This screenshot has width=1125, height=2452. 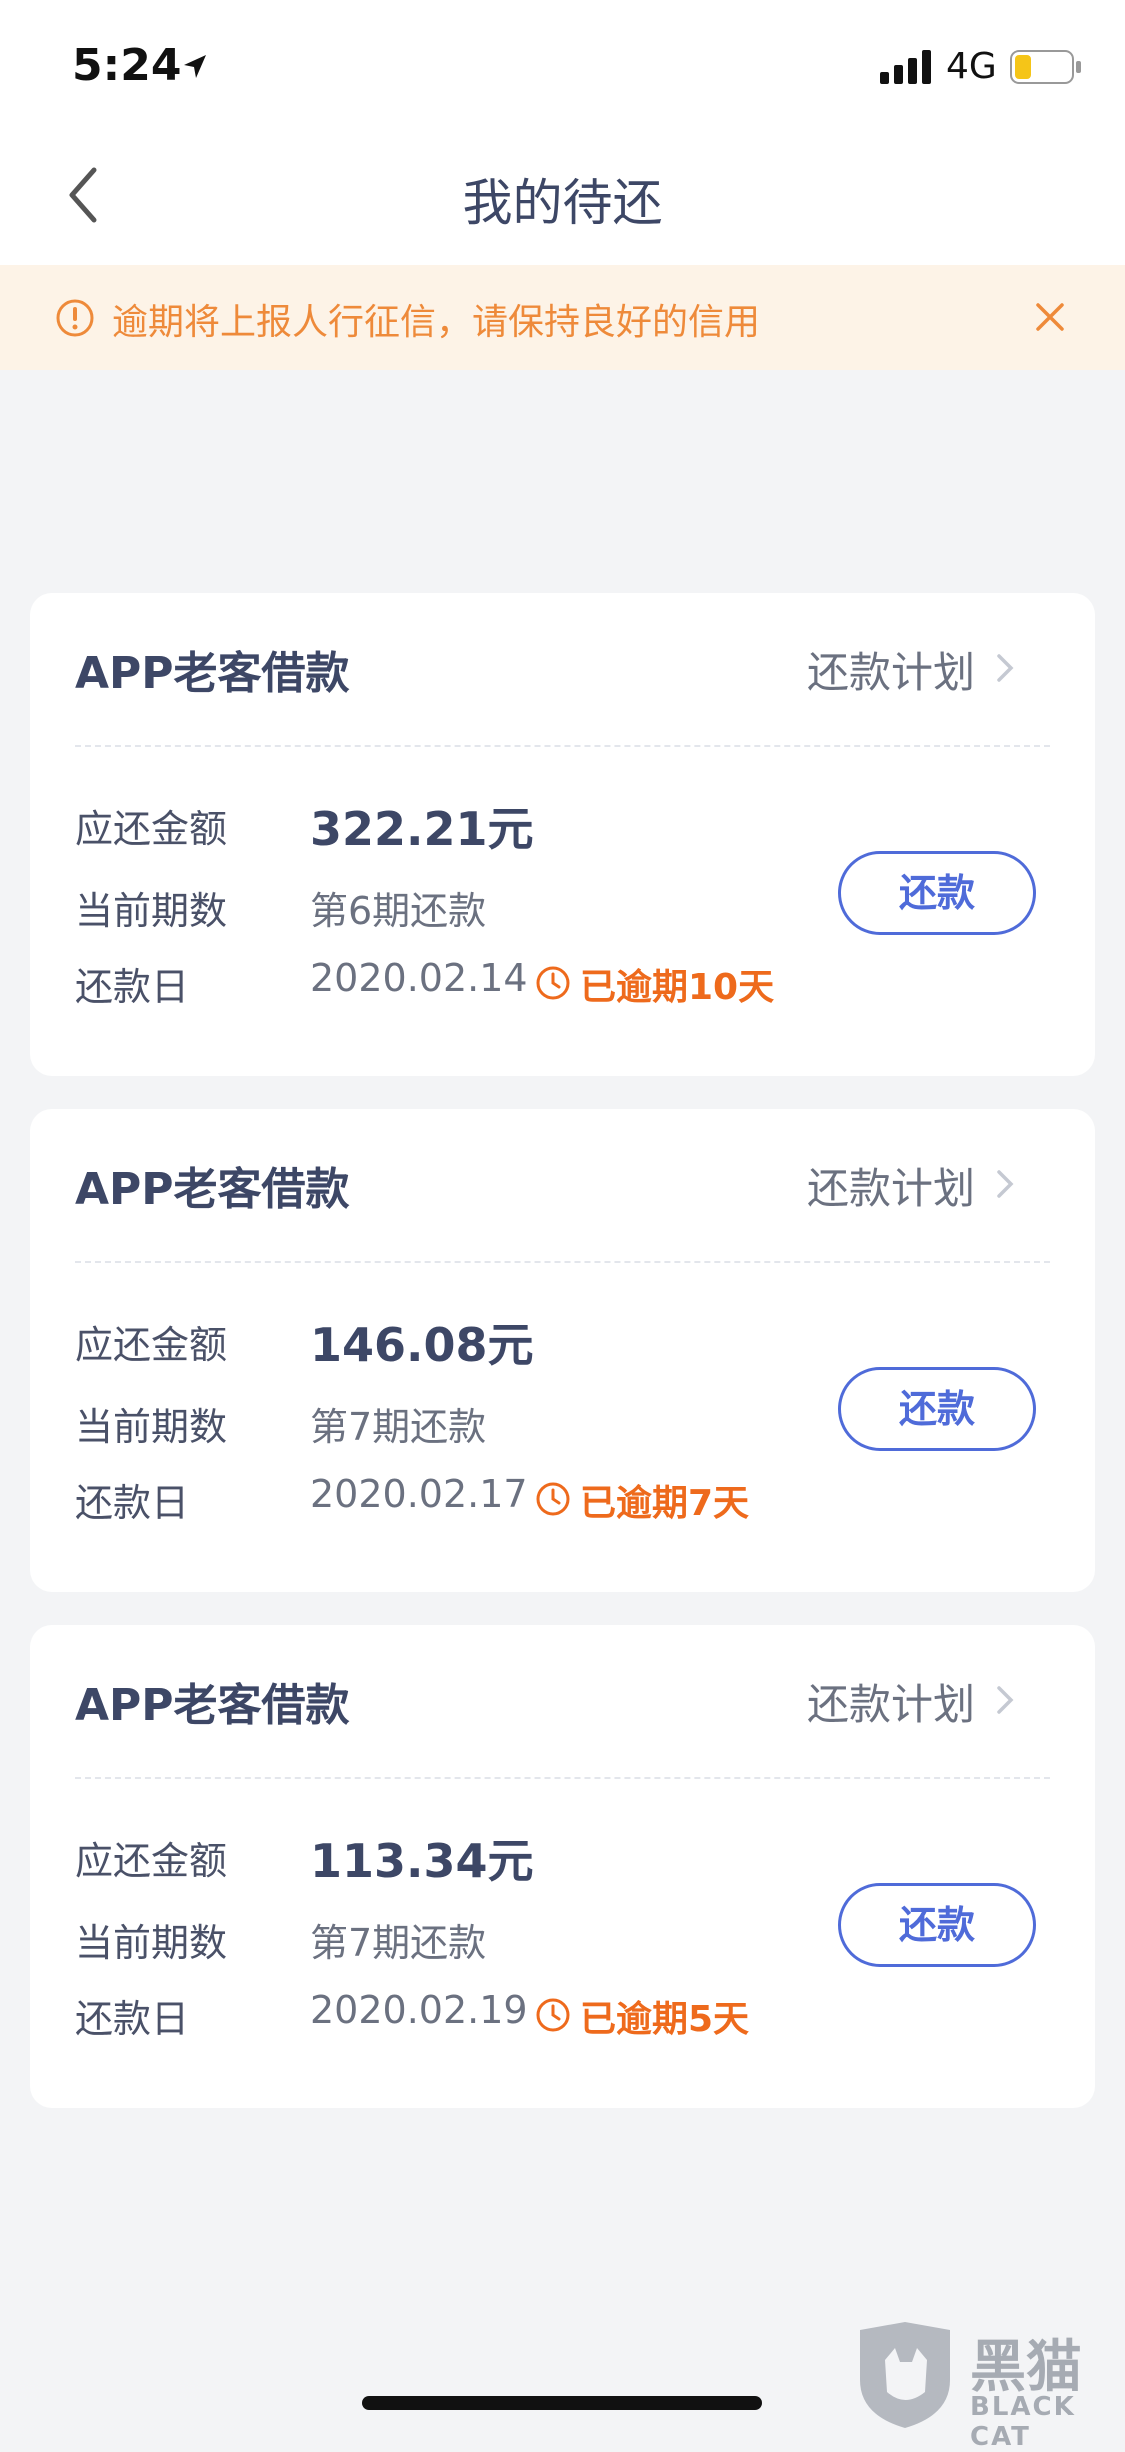 I want to click on due-date-value: 2020.02.14, so click(x=419, y=978).